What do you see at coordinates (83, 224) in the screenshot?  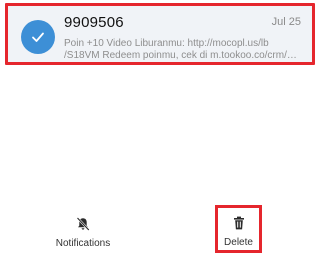 I see `bell-off-icon` at bounding box center [83, 224].